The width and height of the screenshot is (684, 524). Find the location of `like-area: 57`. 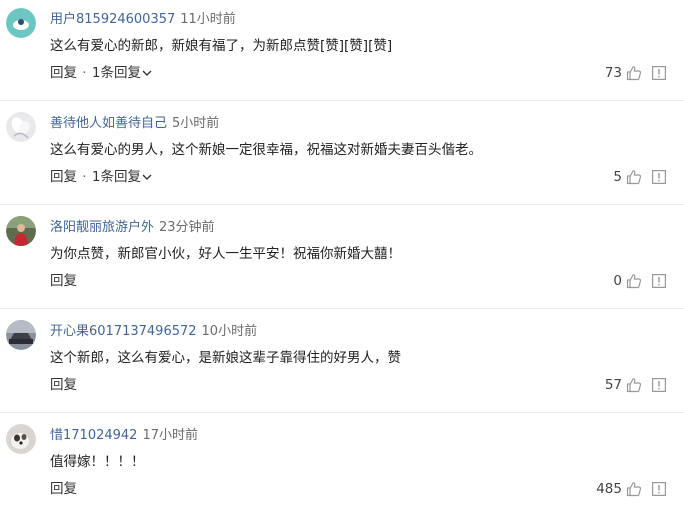

like-area: 57 is located at coordinates (635, 385).